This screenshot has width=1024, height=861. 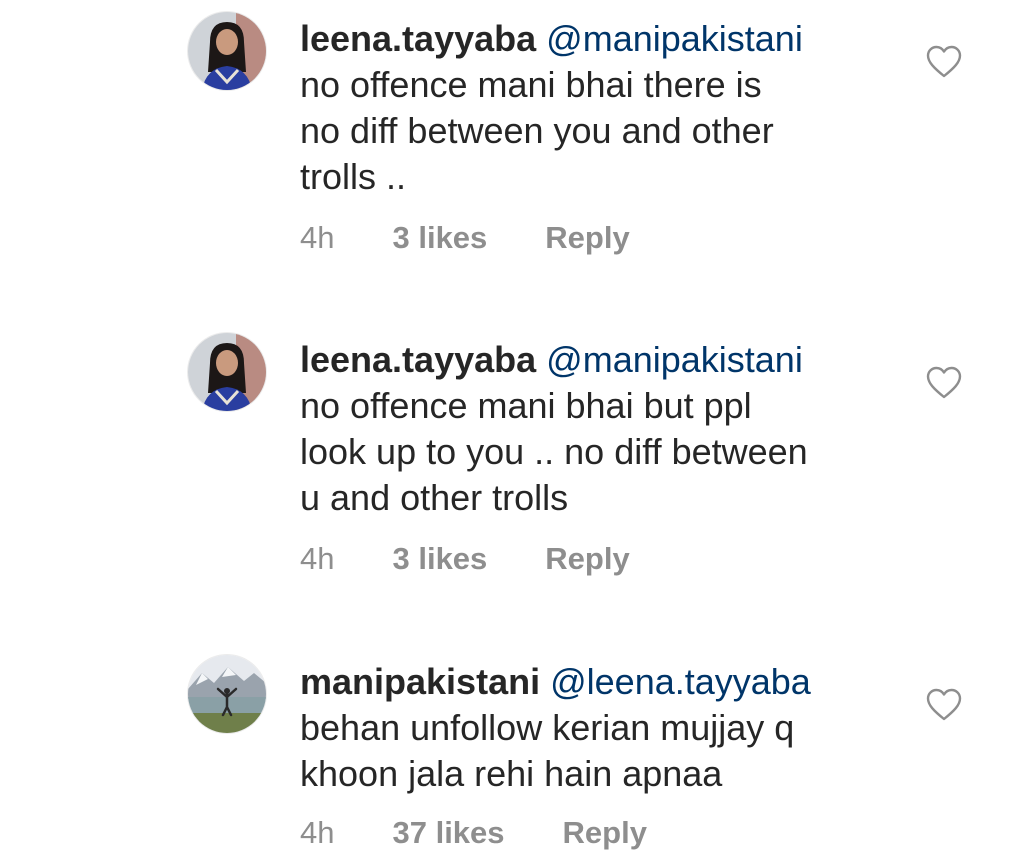 What do you see at coordinates (531, 84) in the screenshot?
I see `comment-text-line: no offence mani bhai there is` at bounding box center [531, 84].